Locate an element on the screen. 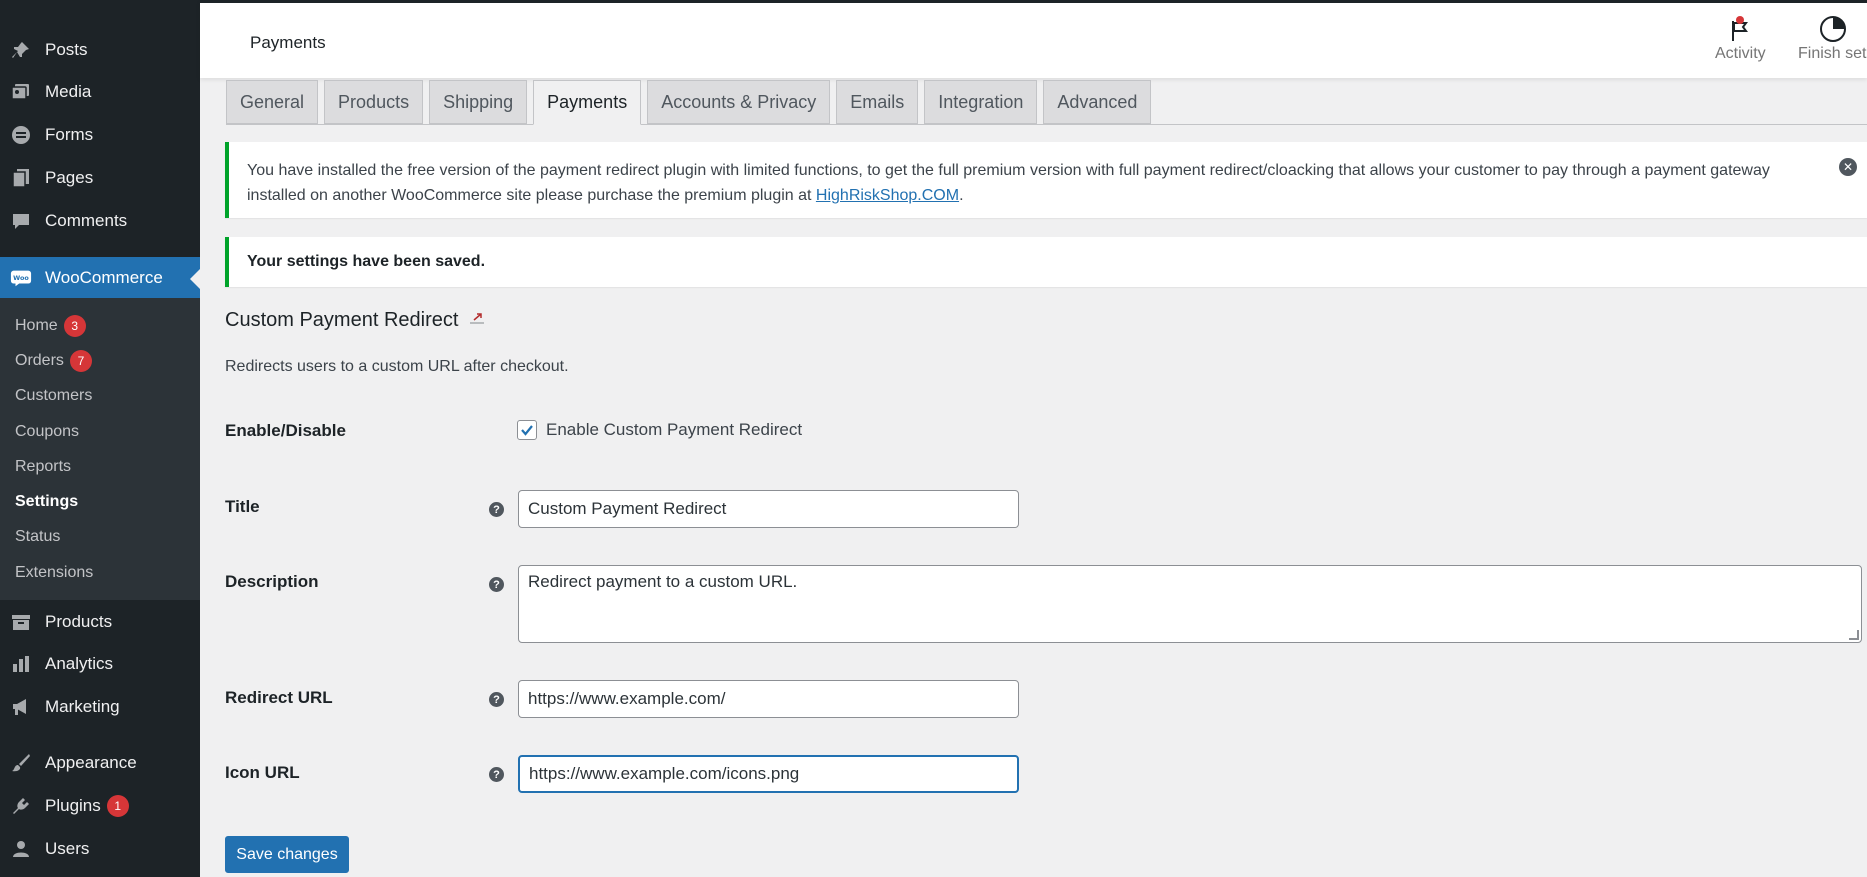 Image resolution: width=1867 pixels, height=877 pixels. plugins-update-badge: 1 is located at coordinates (117, 806).